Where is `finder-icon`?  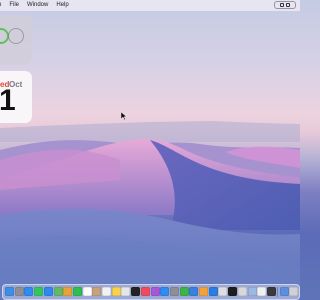 finder-icon is located at coordinates (9, 291).